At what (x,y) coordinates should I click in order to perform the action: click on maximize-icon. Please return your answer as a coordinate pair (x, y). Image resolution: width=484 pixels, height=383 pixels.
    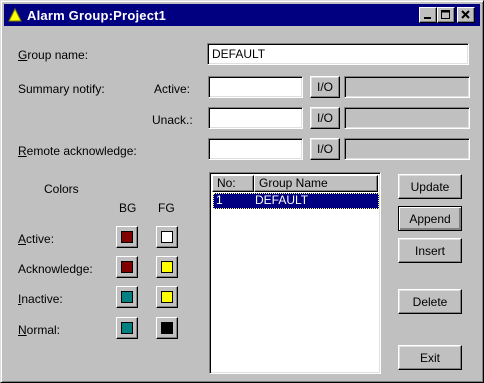
    Looking at the image, I should click on (445, 14).